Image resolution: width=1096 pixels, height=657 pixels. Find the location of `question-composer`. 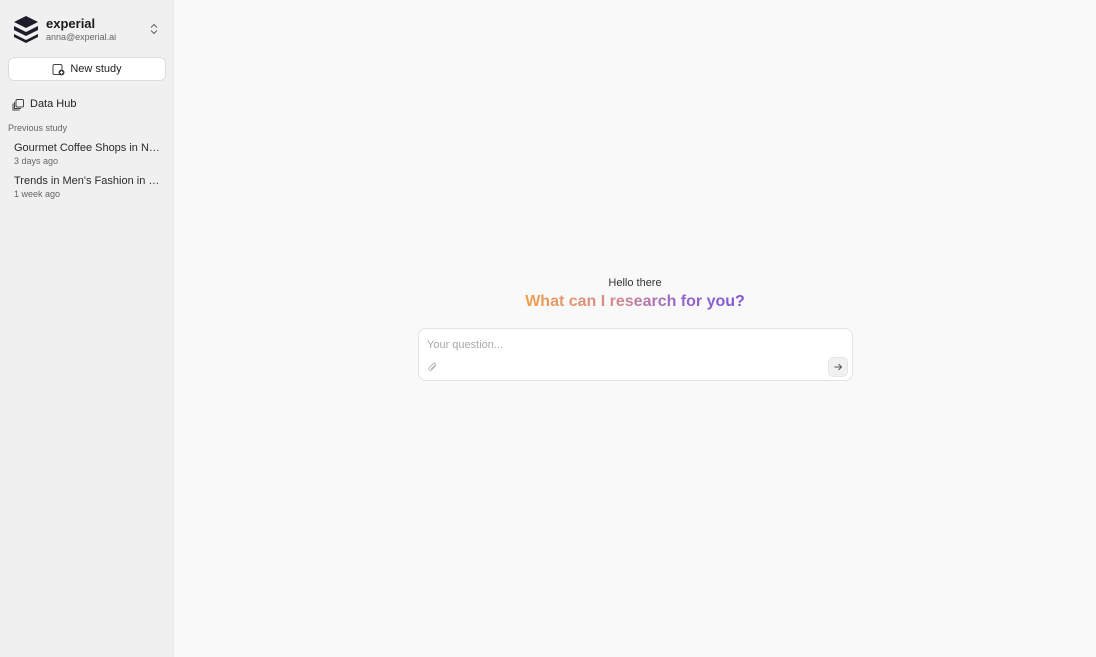

question-composer is located at coordinates (635, 354).